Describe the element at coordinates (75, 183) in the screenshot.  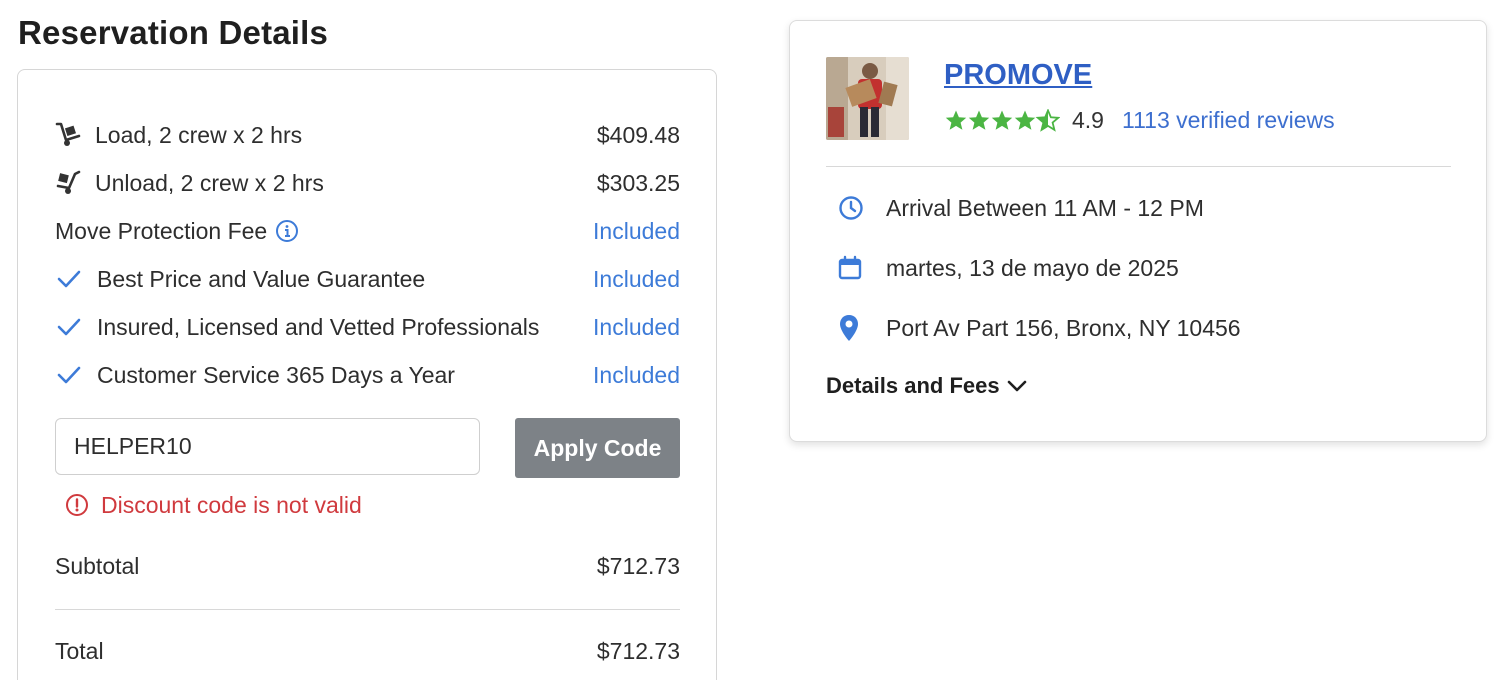
I see `dolly-unload-icon` at that location.